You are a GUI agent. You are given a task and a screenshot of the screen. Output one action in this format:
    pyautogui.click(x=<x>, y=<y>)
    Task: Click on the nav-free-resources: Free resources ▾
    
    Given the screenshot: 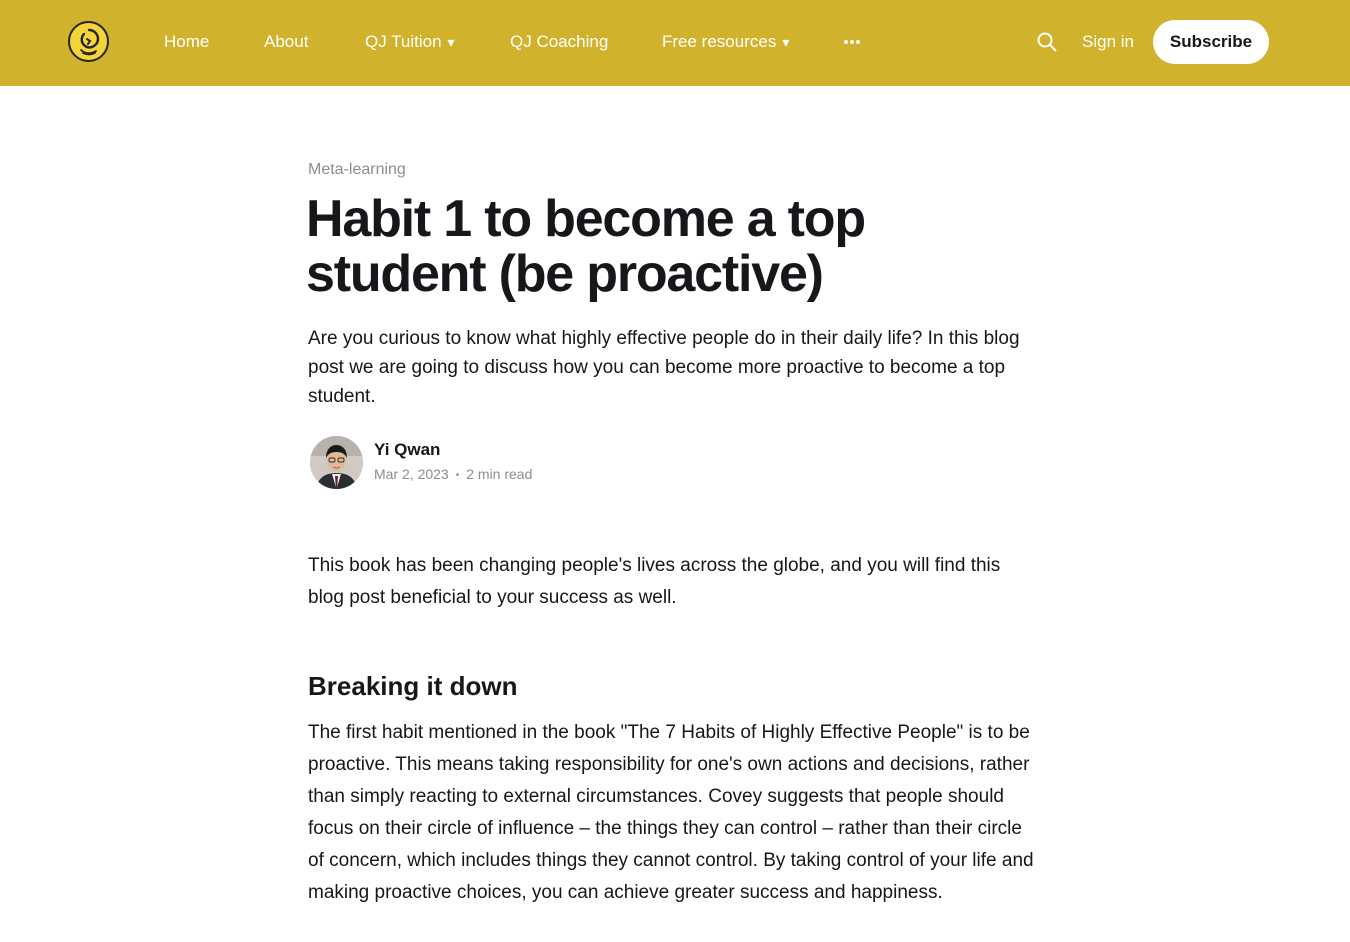 What is the action you would take?
    pyautogui.click(x=725, y=42)
    